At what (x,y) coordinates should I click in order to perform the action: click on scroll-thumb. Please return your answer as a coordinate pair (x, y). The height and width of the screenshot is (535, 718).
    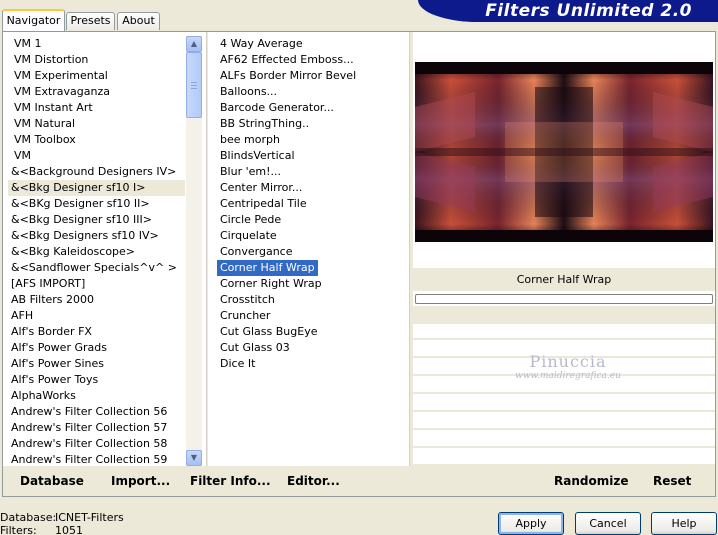
    Looking at the image, I should click on (194, 85).